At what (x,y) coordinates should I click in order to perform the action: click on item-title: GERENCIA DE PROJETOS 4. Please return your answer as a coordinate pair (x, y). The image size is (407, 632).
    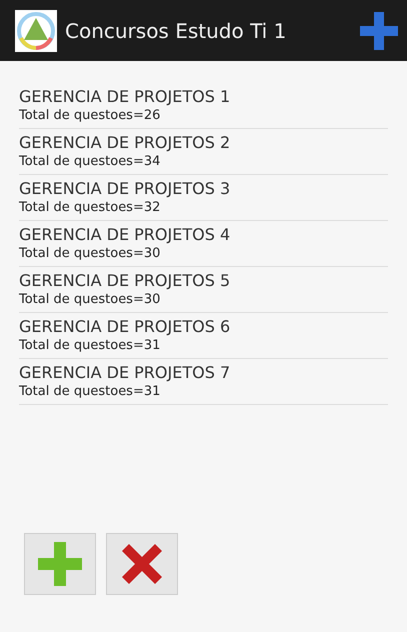
    Looking at the image, I should click on (125, 234).